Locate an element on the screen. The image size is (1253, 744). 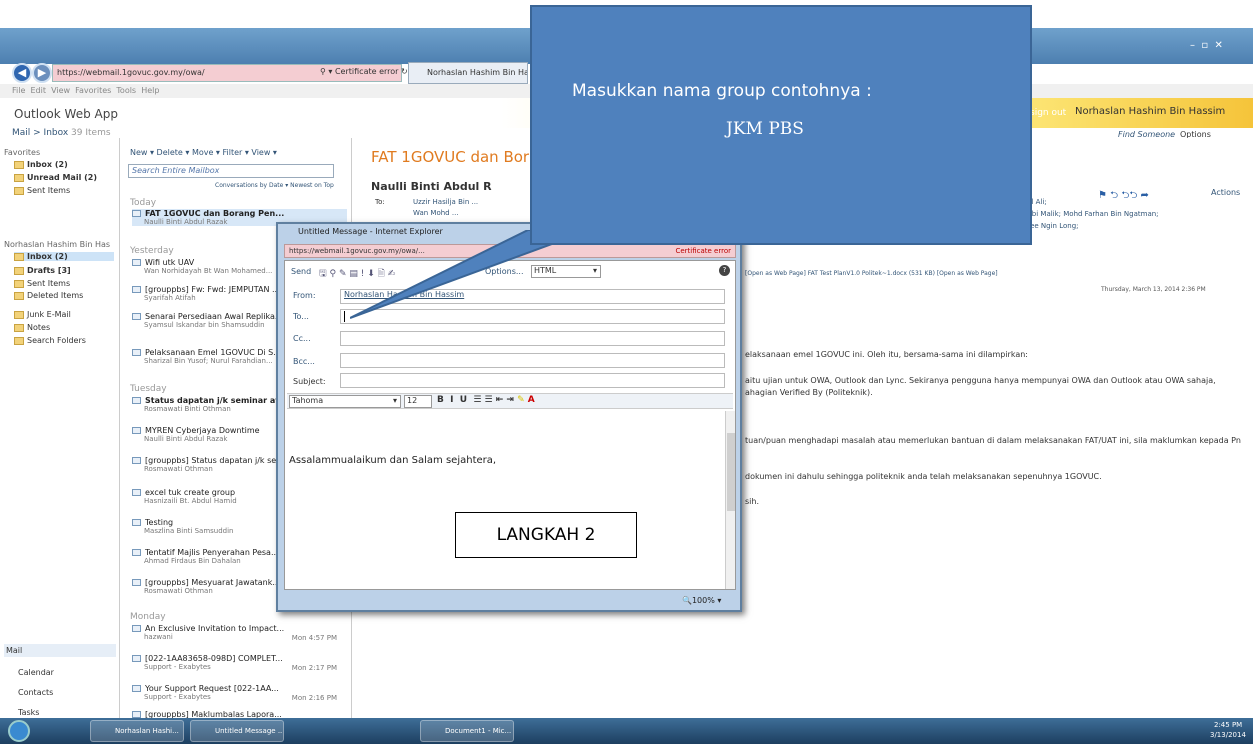
menu-tools: Tools is located at coordinates (126, 90).